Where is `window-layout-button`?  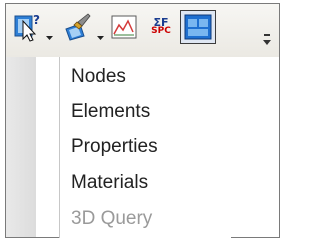
window-layout-button is located at coordinates (198, 27).